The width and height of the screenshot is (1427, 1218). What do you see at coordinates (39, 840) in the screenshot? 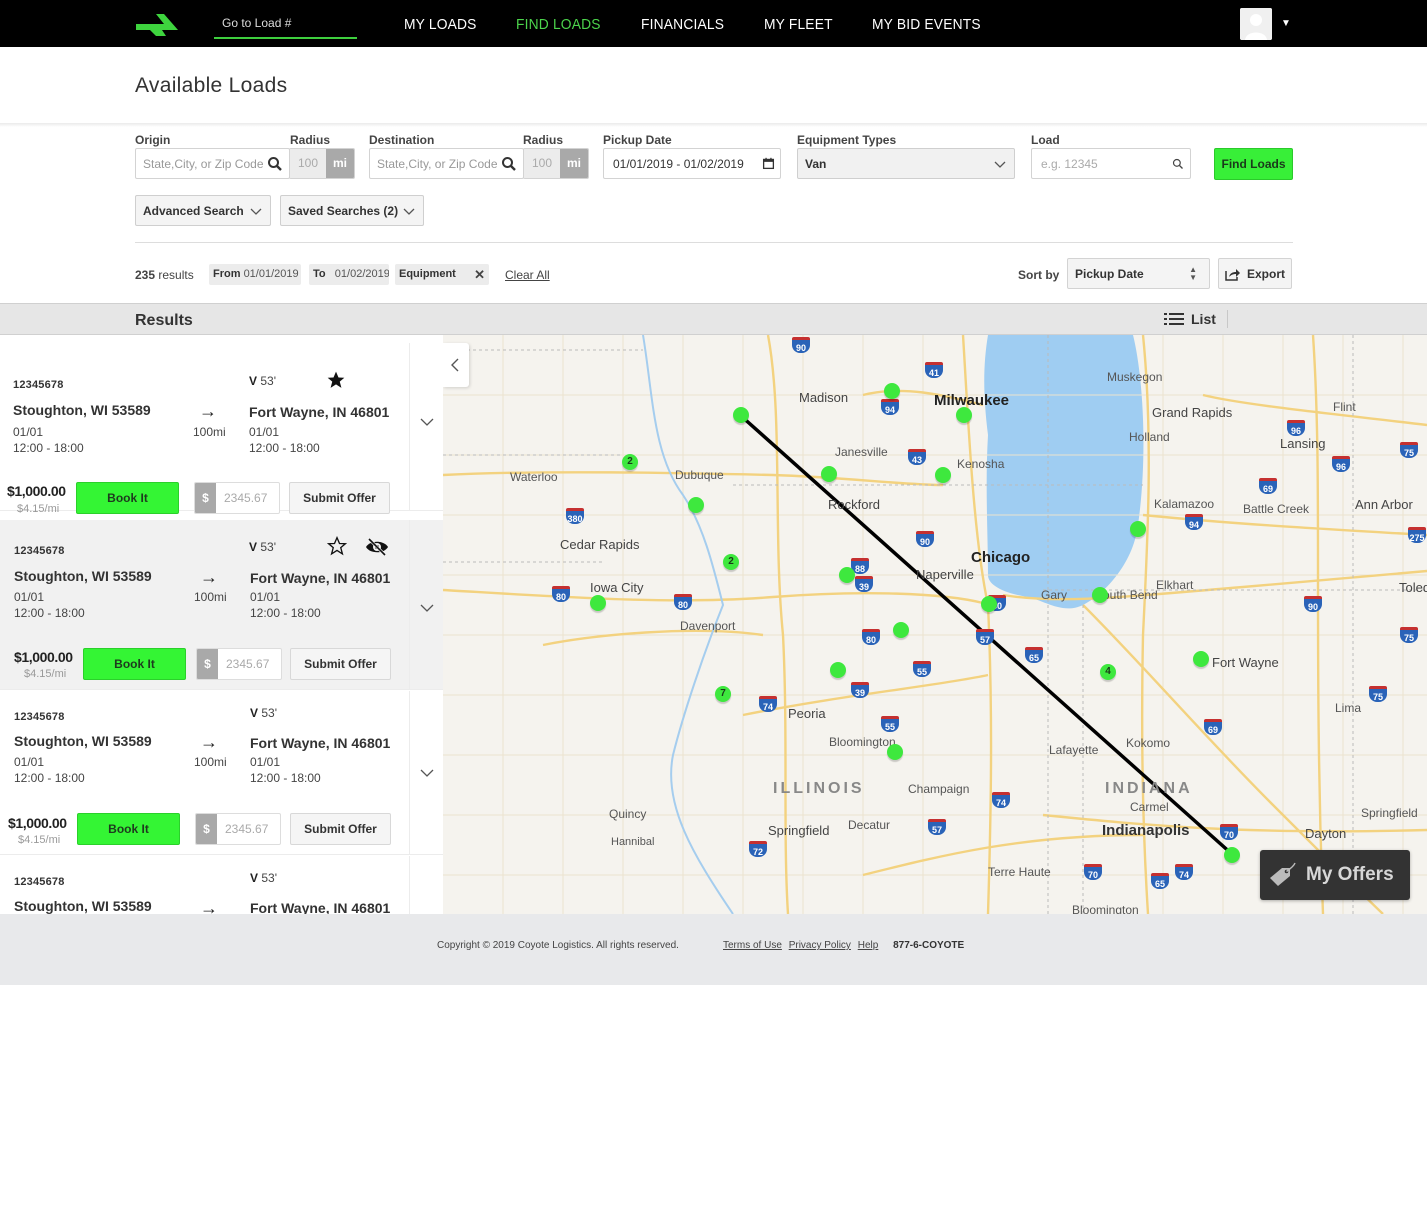
I see `rate-per-mile: $4.15/mi` at bounding box center [39, 840].